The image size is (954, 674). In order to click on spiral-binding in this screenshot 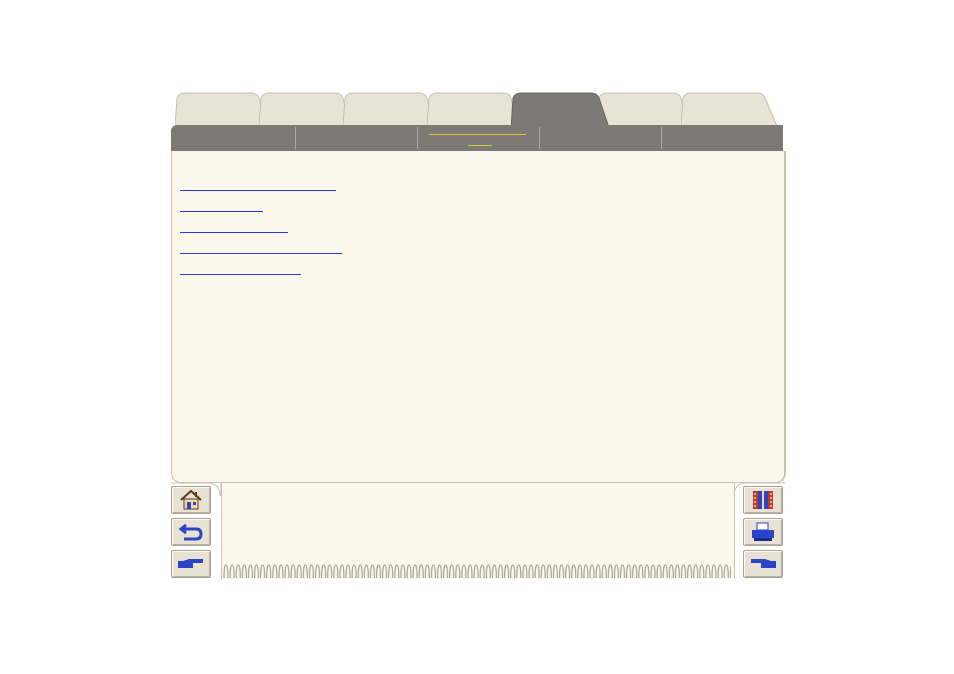, I will do `click(477, 571)`.